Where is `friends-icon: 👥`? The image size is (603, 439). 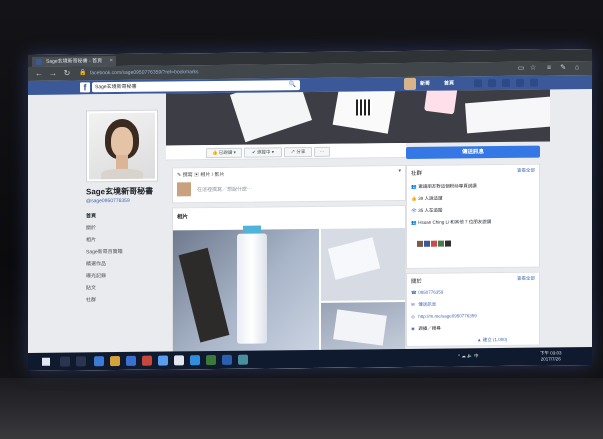 friends-icon: 👥 is located at coordinates (414, 222).